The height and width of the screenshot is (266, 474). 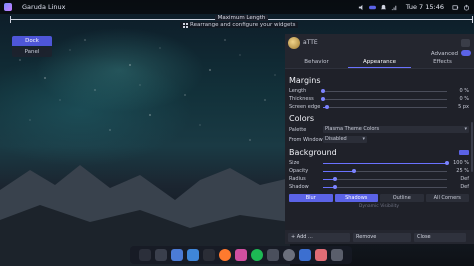 I want to click on background-label: Radius, so click(x=297, y=179).